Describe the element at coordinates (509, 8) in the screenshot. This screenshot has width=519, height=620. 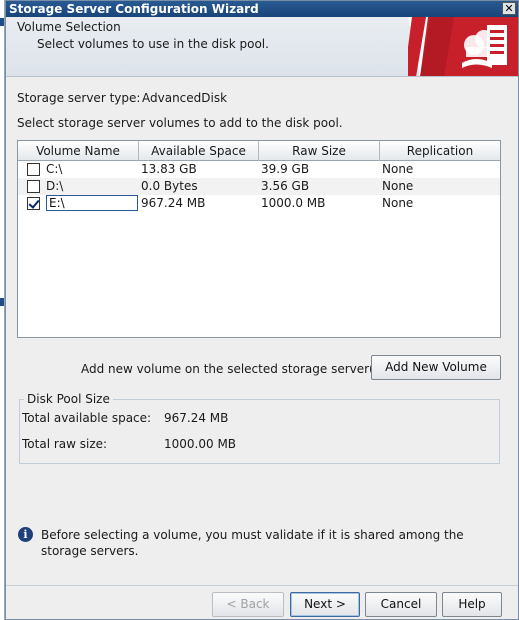
I see `close-button: ✕` at that location.